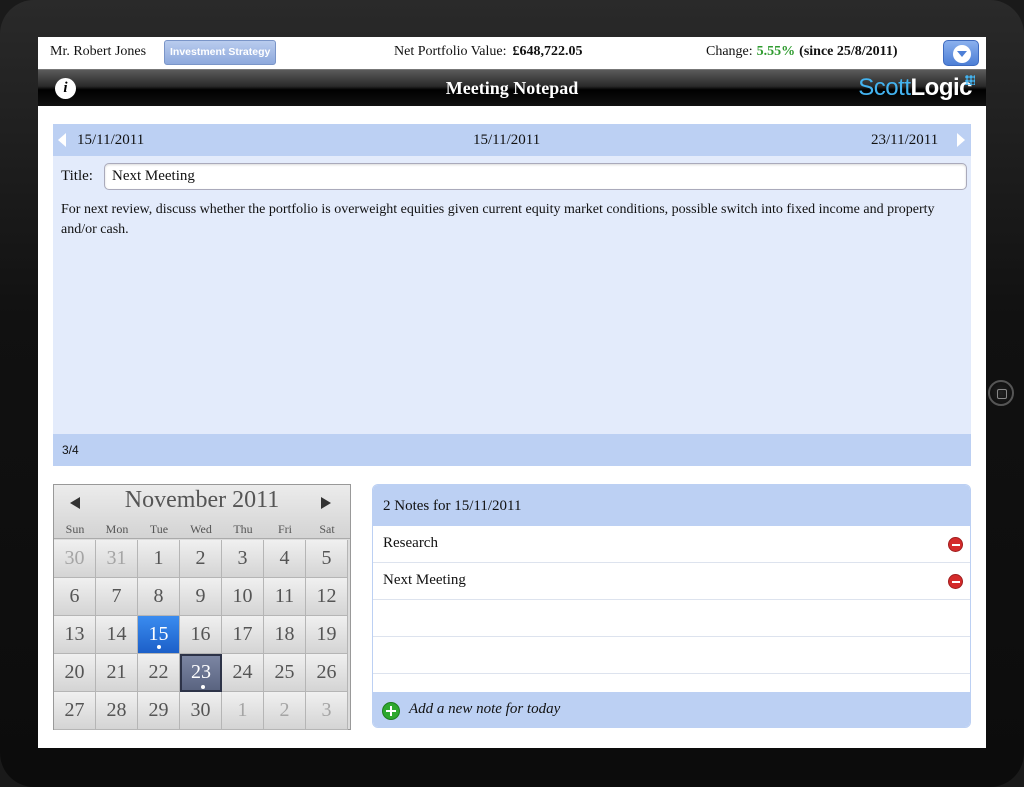 The height and width of the screenshot is (787, 1024). I want to click on investment-strategy-button: Investment Strategy, so click(220, 52).